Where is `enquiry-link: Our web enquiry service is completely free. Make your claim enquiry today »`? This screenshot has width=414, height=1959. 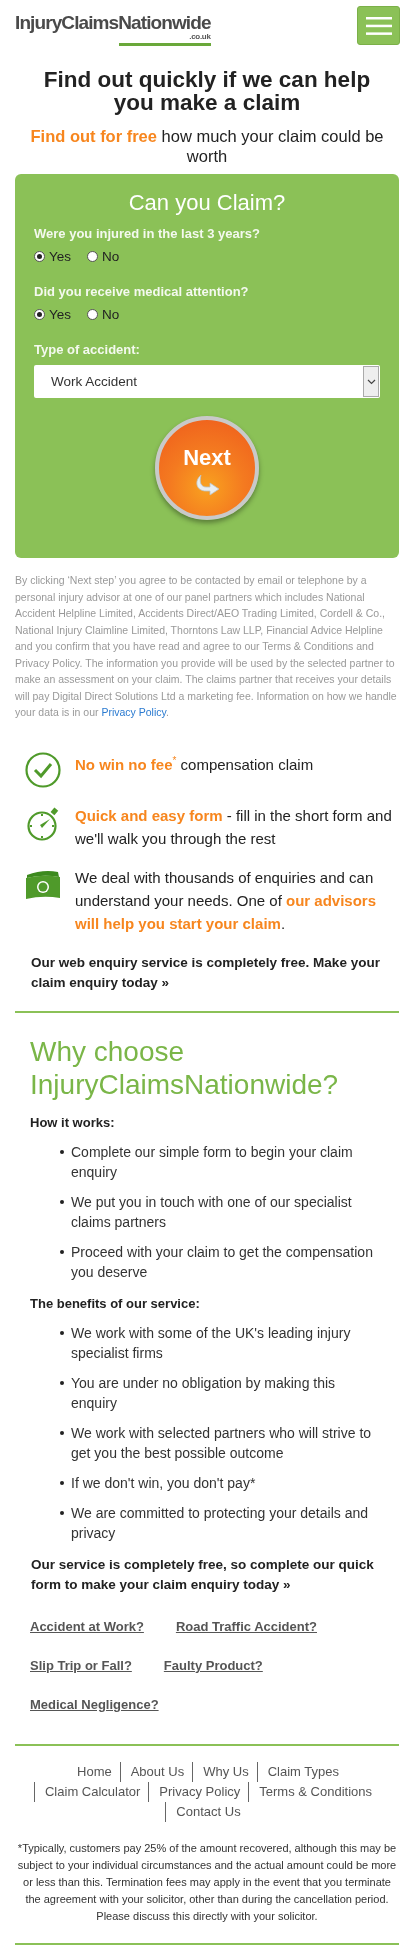 enquiry-link: Our web enquiry service is completely free. Make your claim enquiry today » is located at coordinates (212, 972).